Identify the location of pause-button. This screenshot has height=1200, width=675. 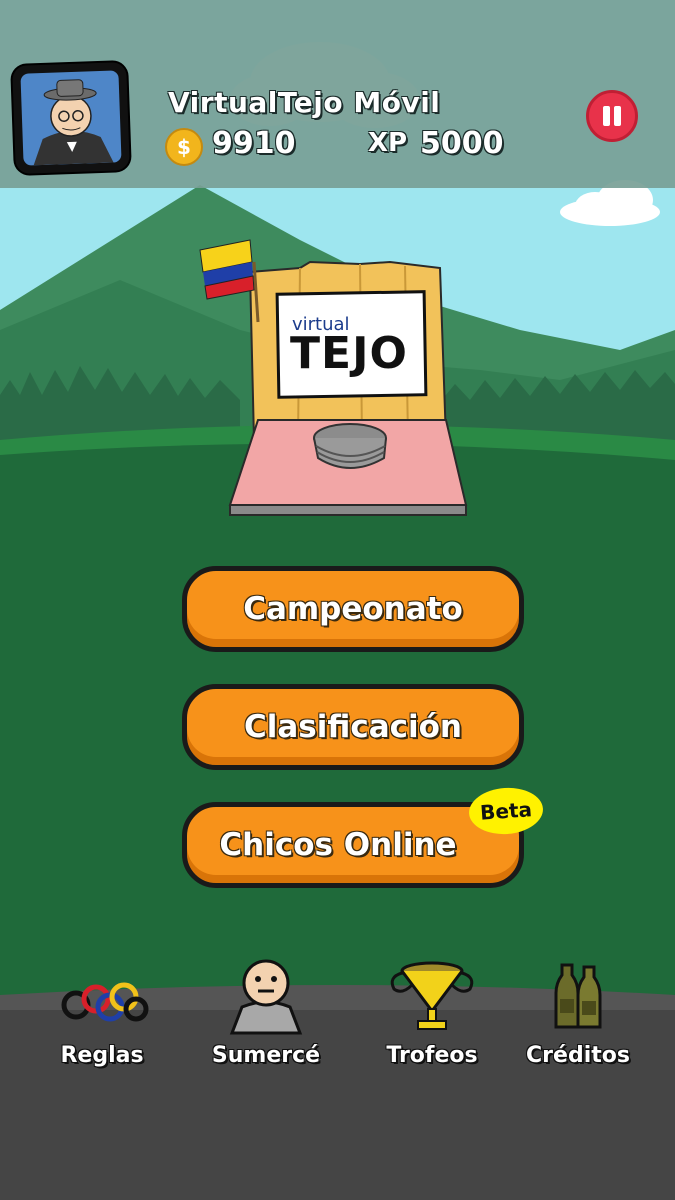
(612, 116).